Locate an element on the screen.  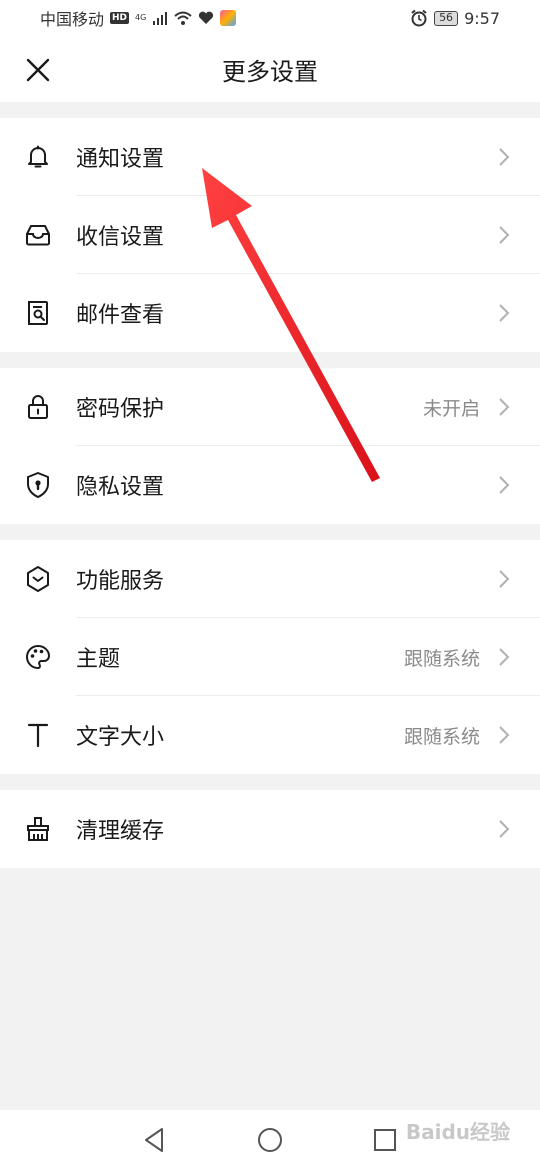
item-label: 邮件查看 is located at coordinates (120, 315).